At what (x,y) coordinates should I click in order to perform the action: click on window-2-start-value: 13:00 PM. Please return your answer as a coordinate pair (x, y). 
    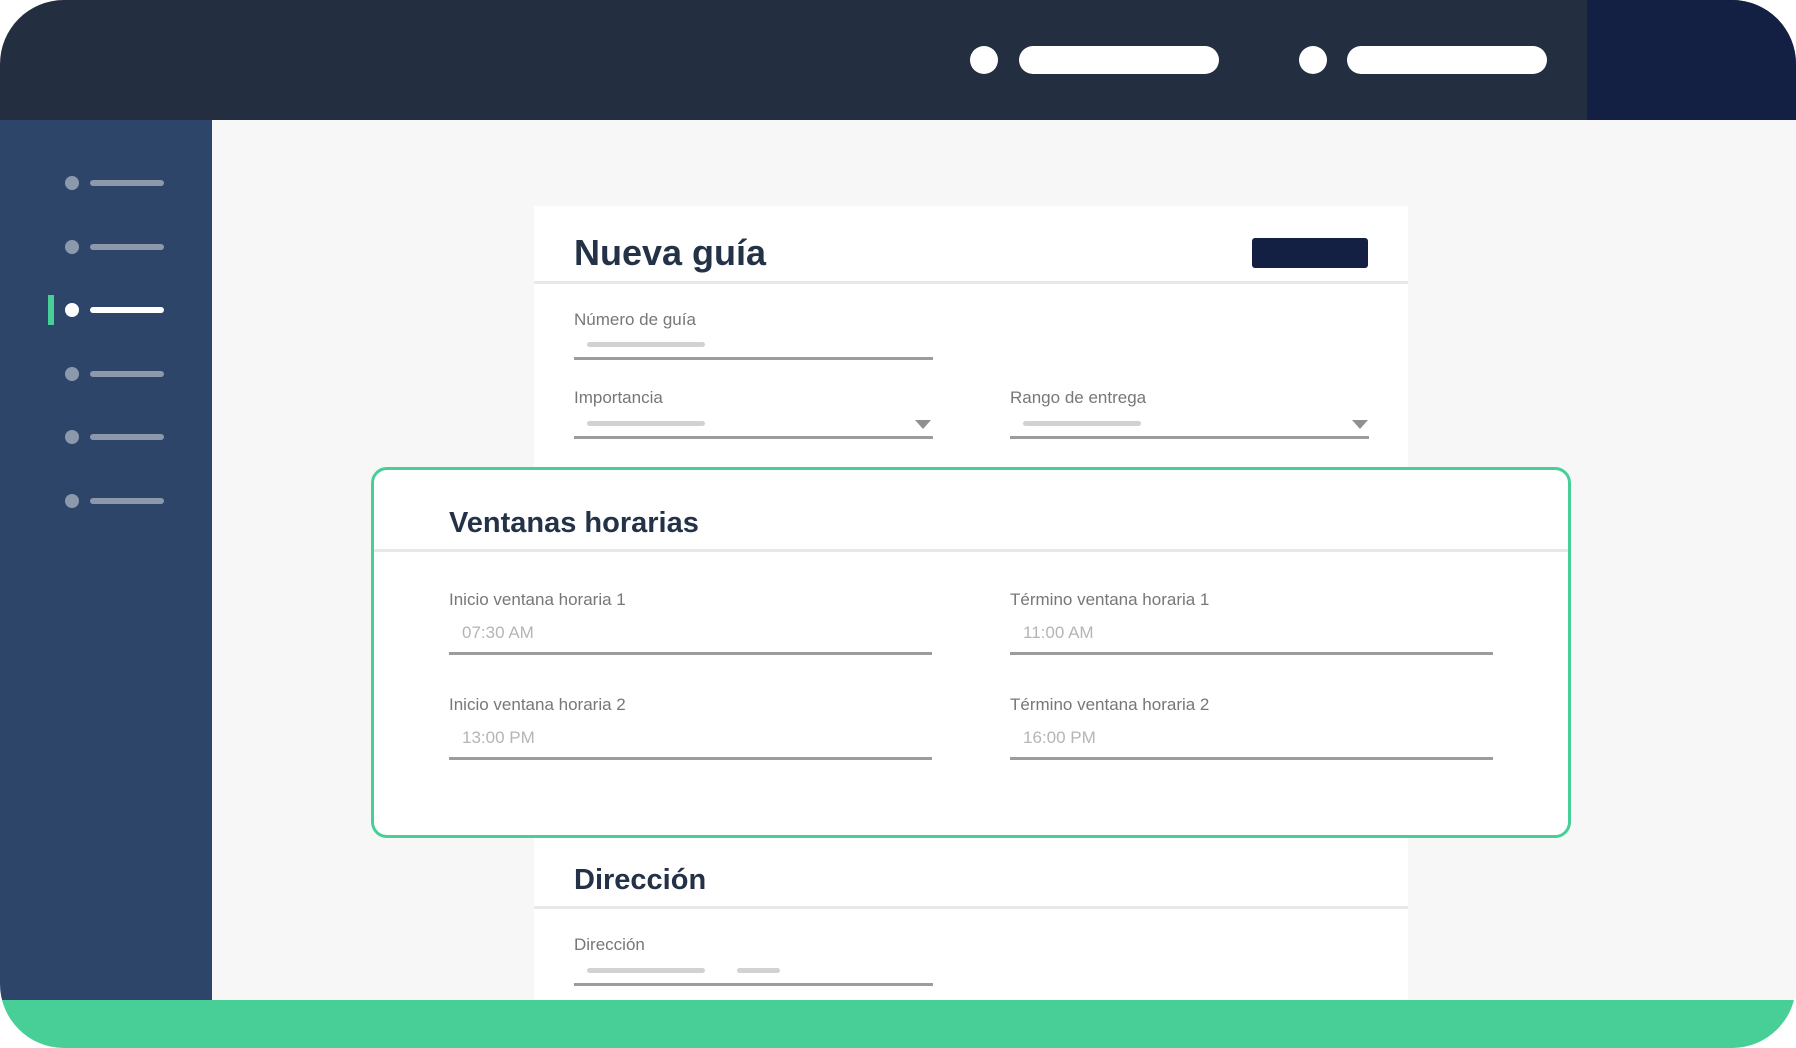
    Looking at the image, I should click on (498, 737).